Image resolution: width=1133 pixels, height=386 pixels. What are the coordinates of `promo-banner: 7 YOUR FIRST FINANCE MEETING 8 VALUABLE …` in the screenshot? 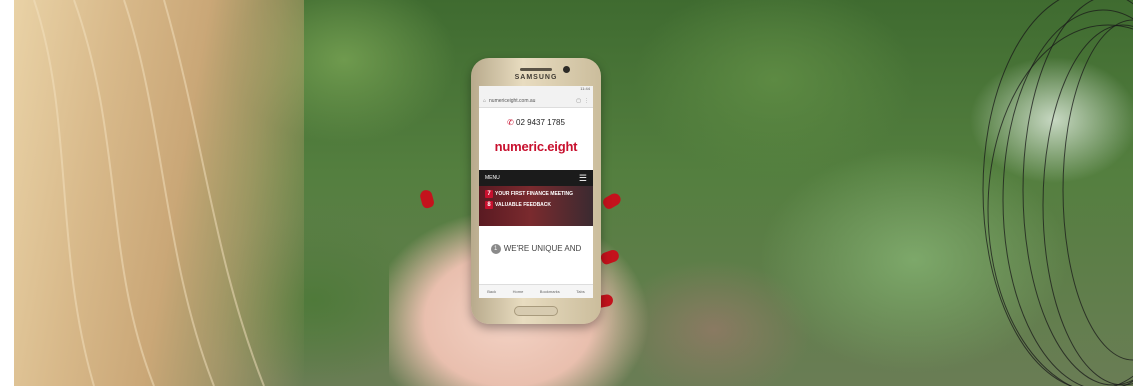 It's located at (536, 206).